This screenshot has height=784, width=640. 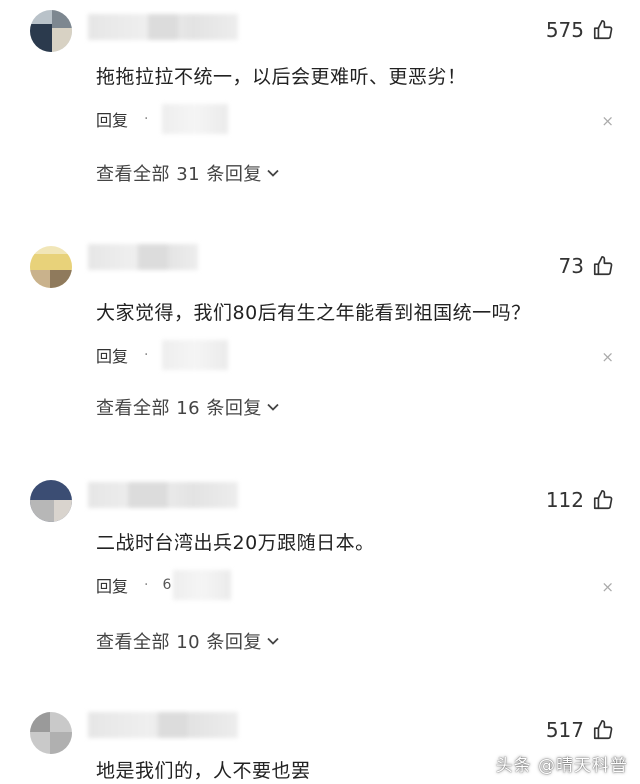 What do you see at coordinates (564, 30) in the screenshot?
I see `like-count: 575` at bounding box center [564, 30].